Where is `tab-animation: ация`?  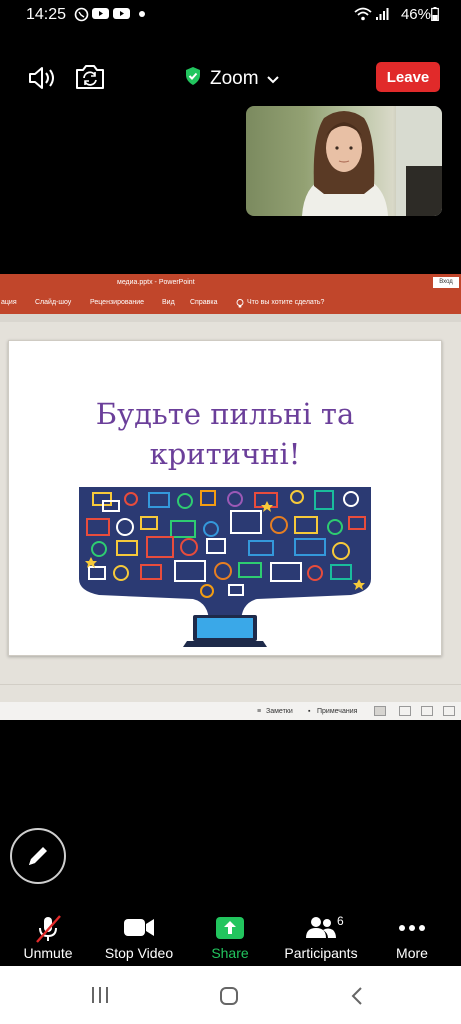 tab-animation: ация is located at coordinates (9, 302).